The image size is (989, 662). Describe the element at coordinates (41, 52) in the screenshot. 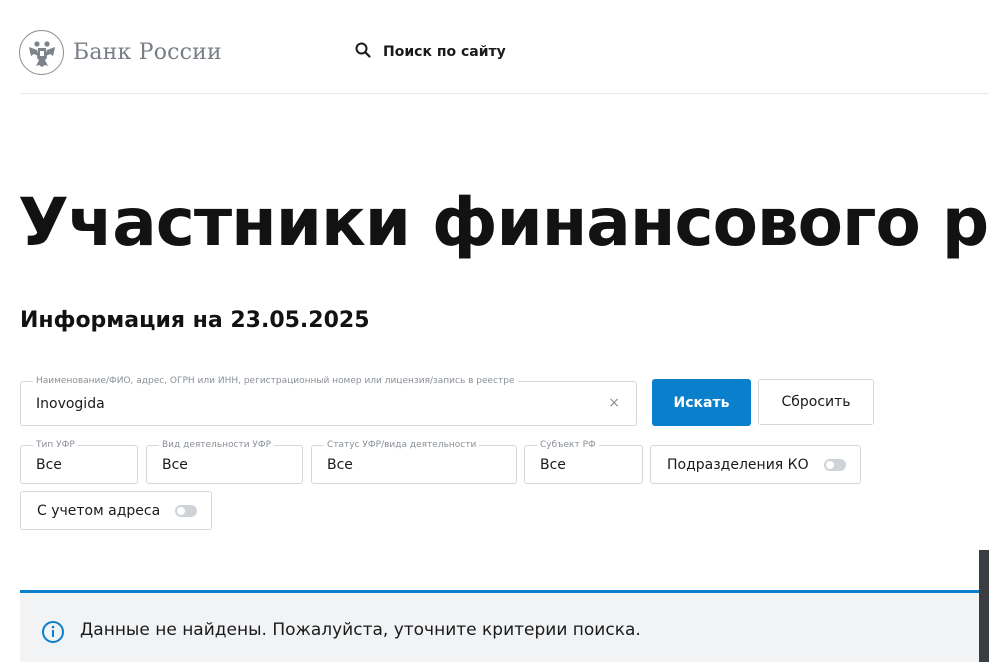

I see `double-headed-eagle-icon` at that location.